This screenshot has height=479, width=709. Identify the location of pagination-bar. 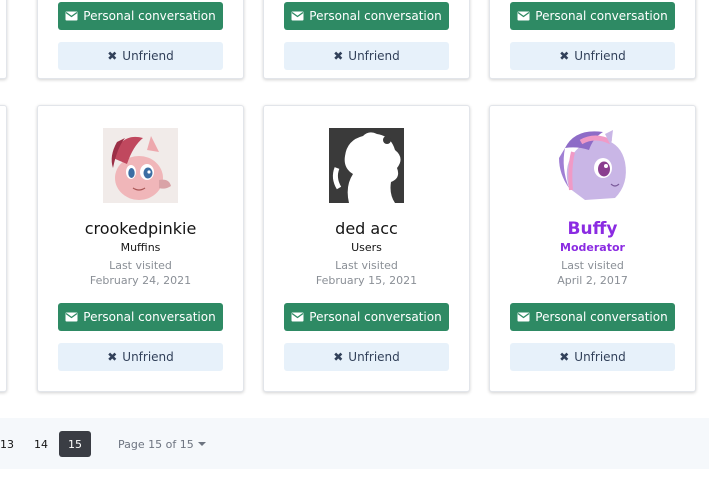
(354, 443).